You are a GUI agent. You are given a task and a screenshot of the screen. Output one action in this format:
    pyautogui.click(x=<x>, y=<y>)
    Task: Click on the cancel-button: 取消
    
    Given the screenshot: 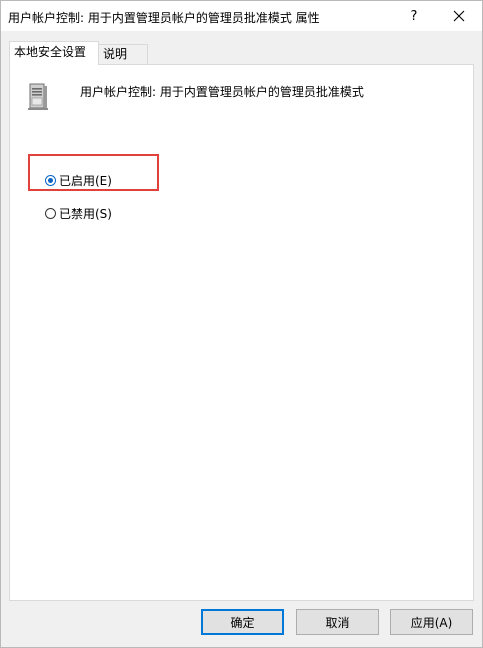 What is the action you would take?
    pyautogui.click(x=337, y=622)
    